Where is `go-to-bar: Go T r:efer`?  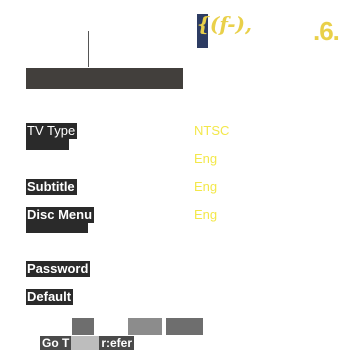 go-to-bar: Go T r:efer is located at coordinates (86, 343).